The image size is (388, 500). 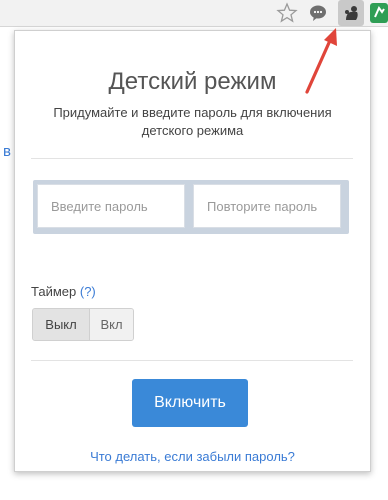 What do you see at coordinates (318, 13) in the screenshot?
I see `chat-icon` at bounding box center [318, 13].